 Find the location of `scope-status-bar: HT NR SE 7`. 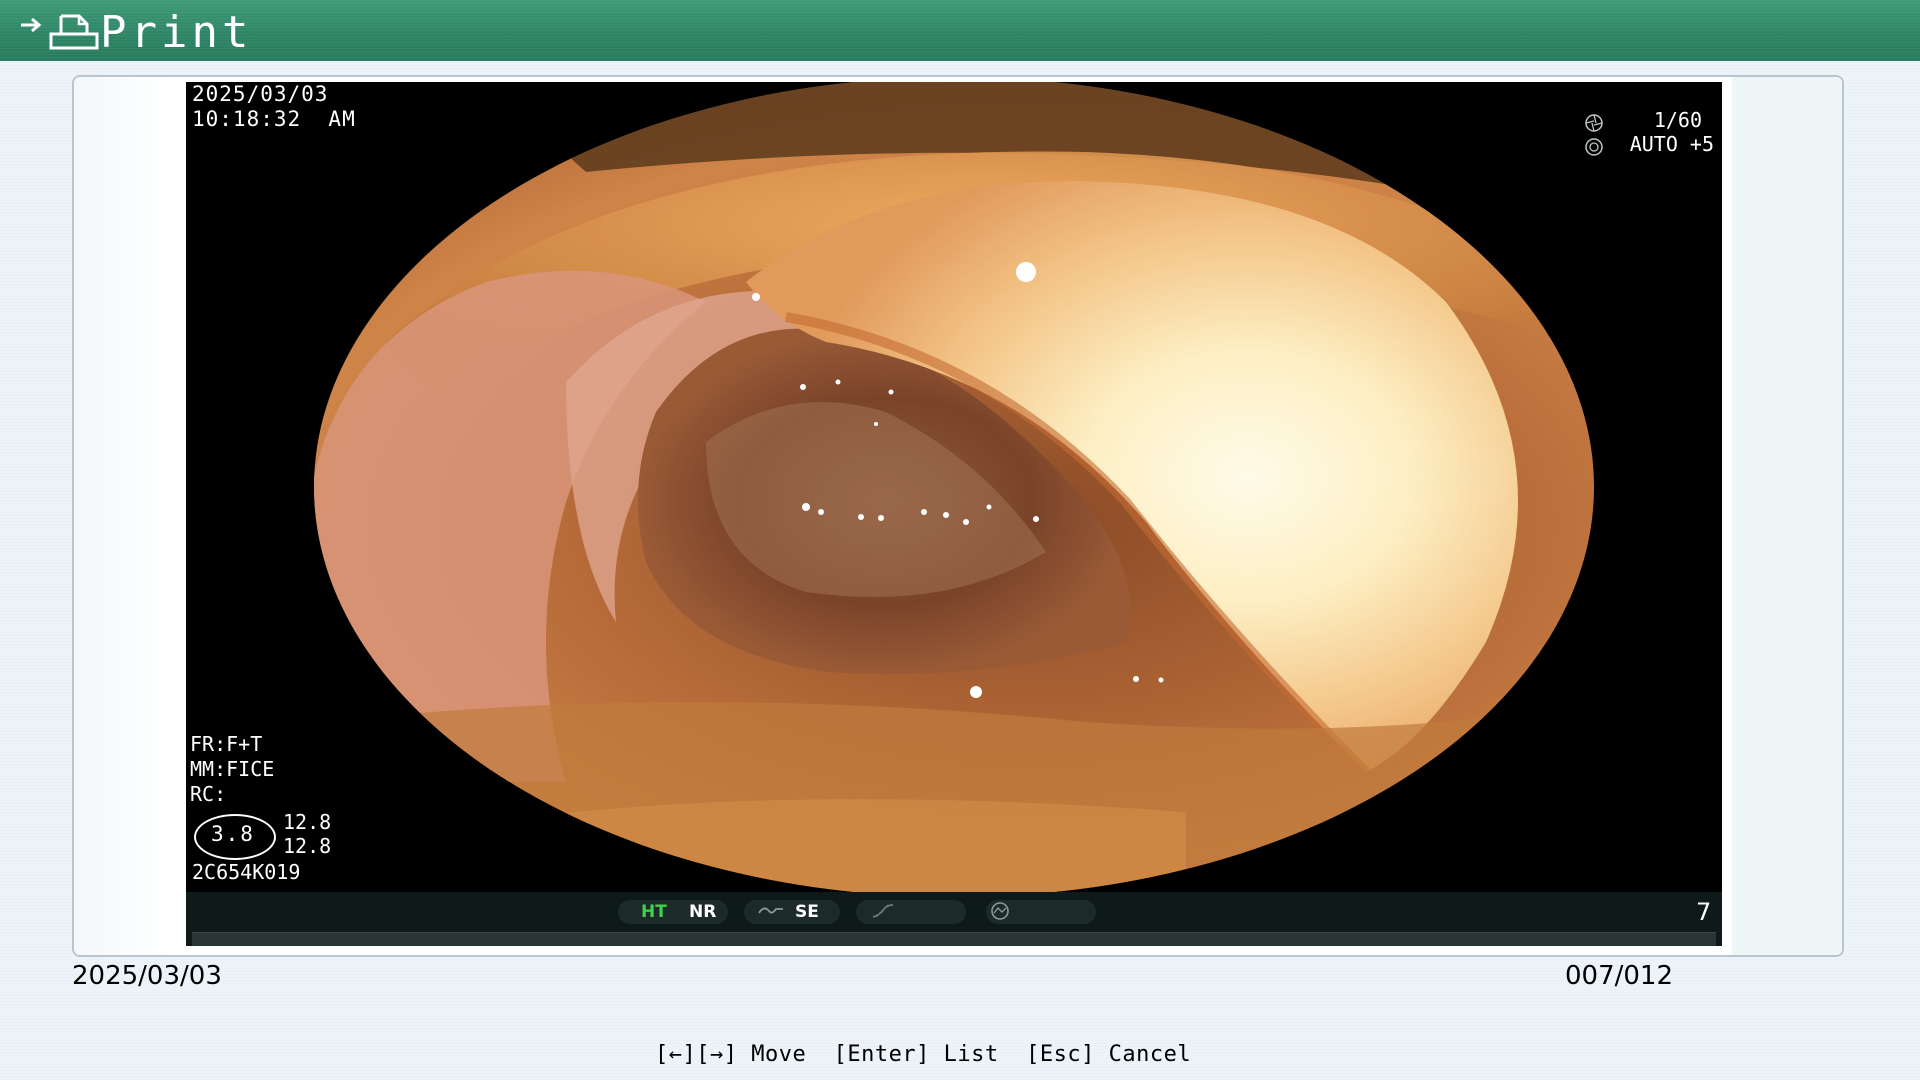

scope-status-bar: HT NR SE 7 is located at coordinates (954, 919).